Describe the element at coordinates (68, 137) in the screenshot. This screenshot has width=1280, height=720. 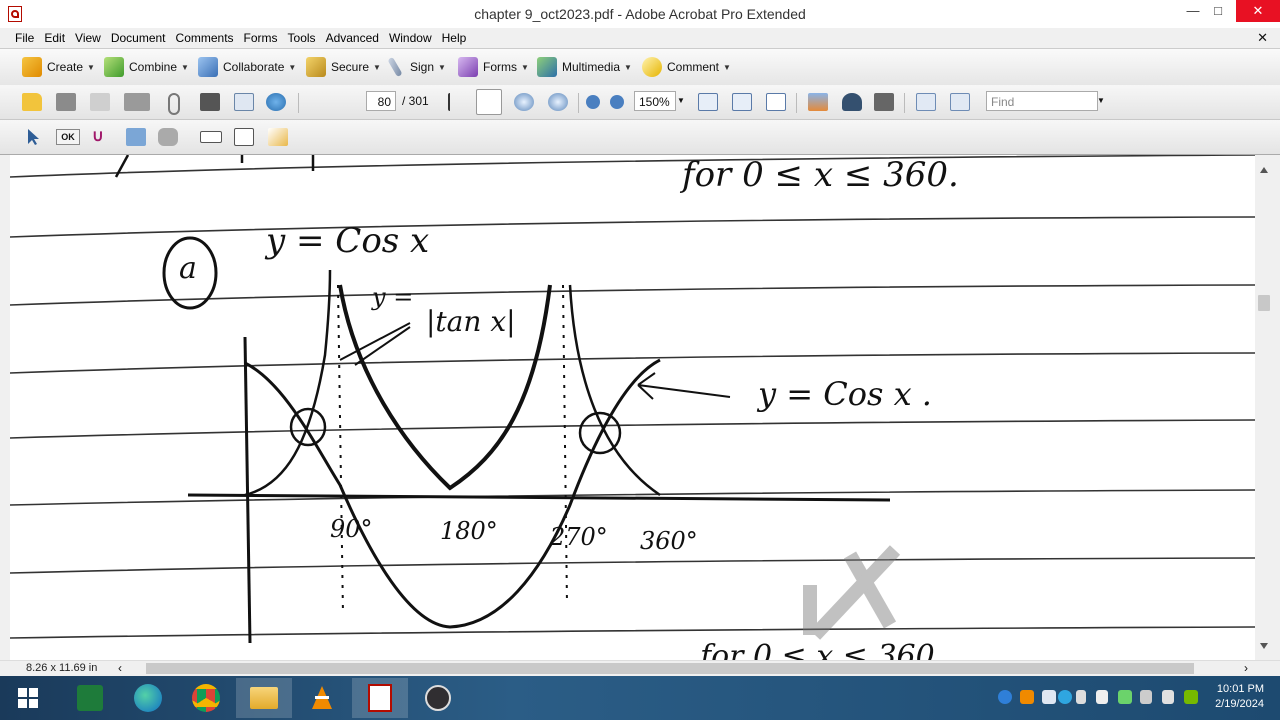
I see `button-field-icon: OK` at that location.